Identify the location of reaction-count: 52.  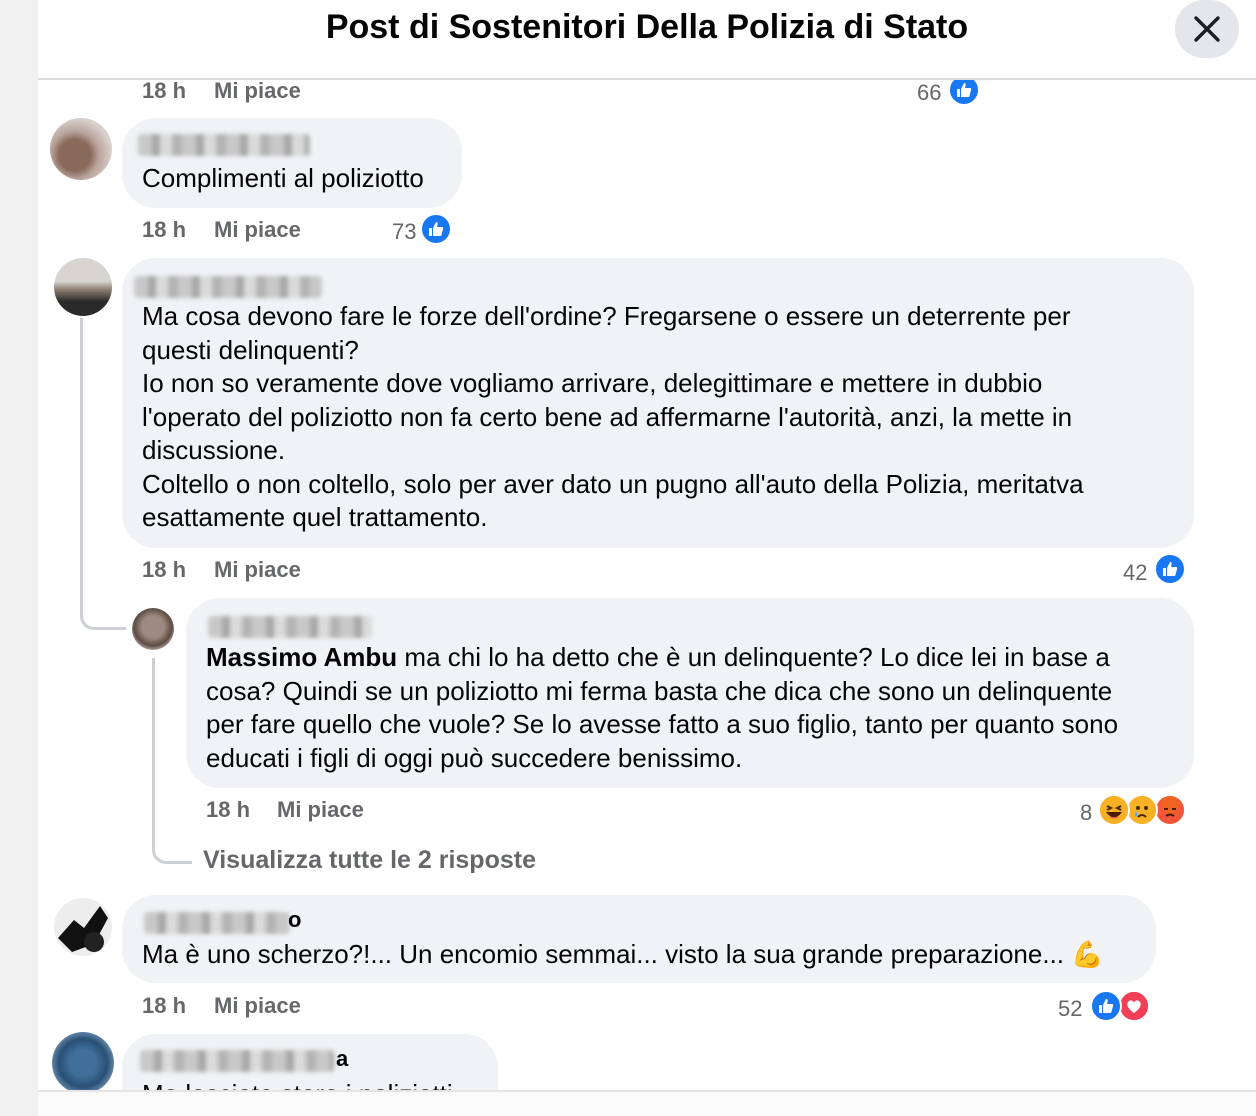
(1070, 1009).